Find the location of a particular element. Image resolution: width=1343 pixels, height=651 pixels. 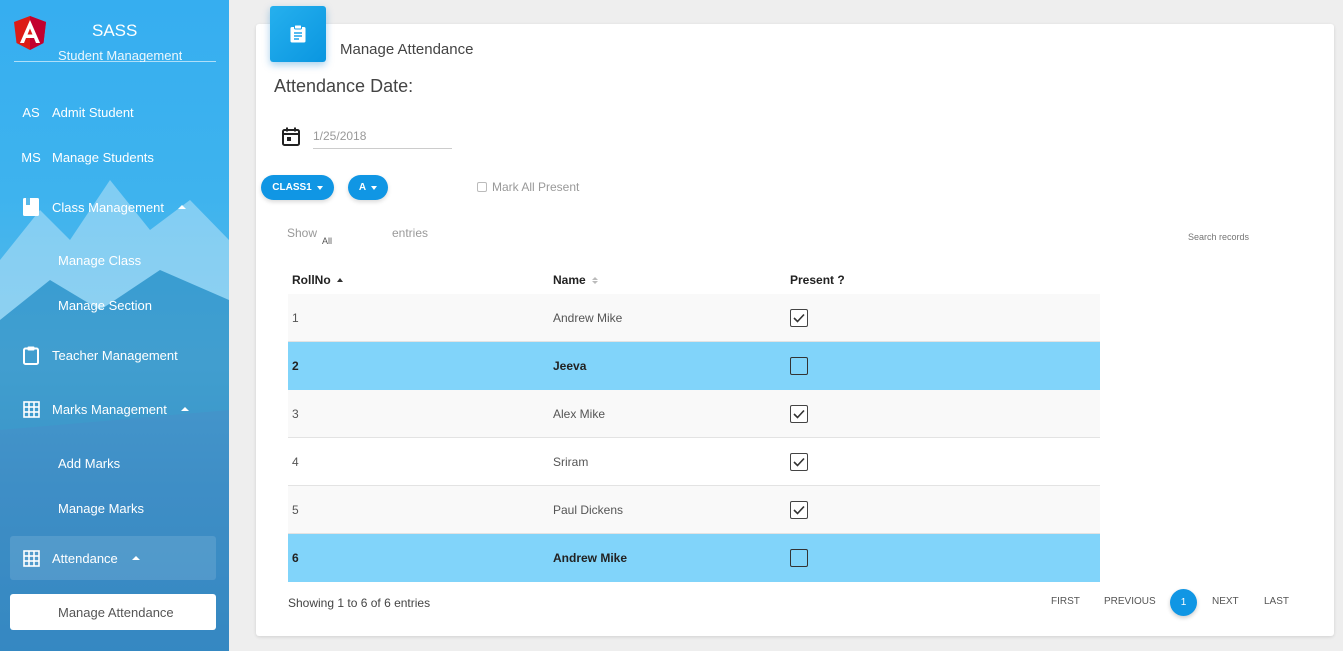

date-picker is located at coordinates (367, 136).